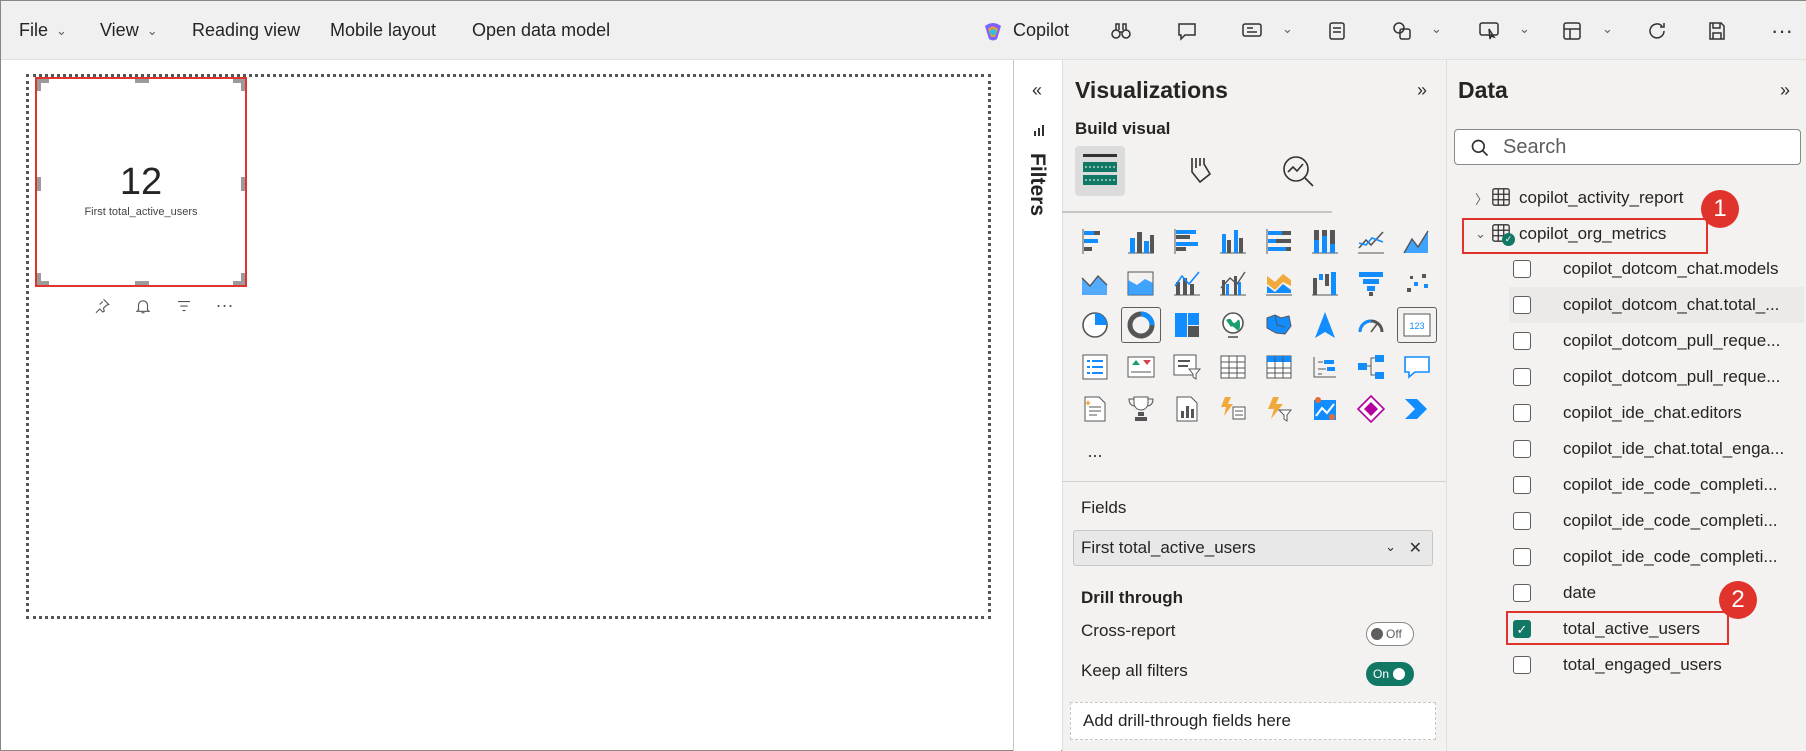 This screenshot has width=1806, height=751. Describe the element at coordinates (1187, 325) in the screenshot. I see `treemap-icon` at that location.